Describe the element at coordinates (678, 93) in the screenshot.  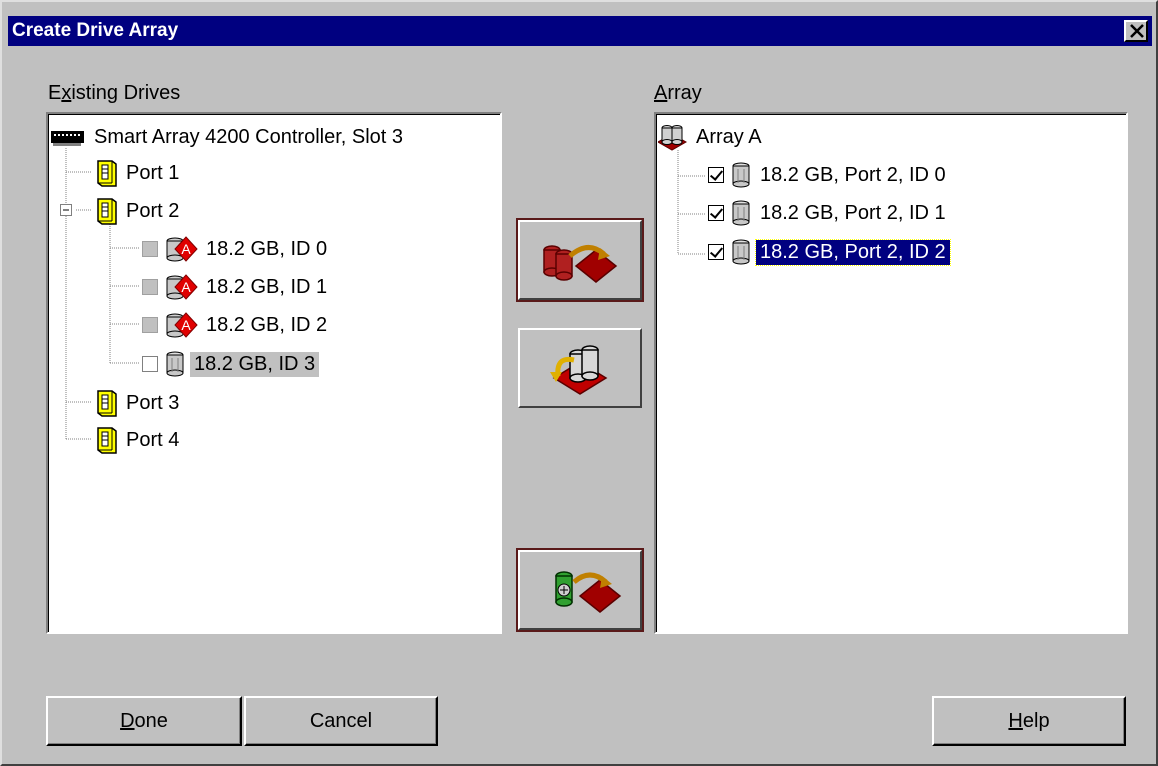
I see `array-label: Array` at that location.